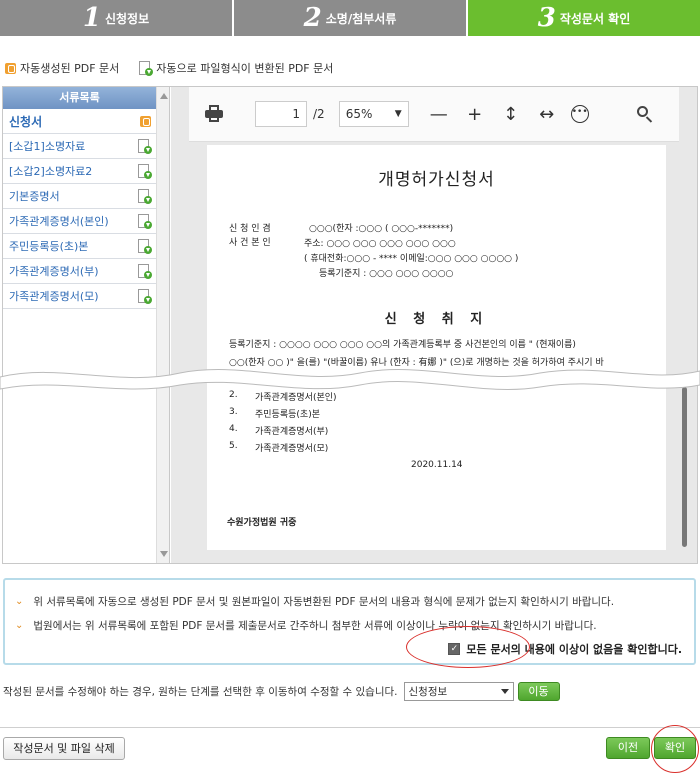  I want to click on document-list-item: [소갑1]소명자료, so click(79, 146).